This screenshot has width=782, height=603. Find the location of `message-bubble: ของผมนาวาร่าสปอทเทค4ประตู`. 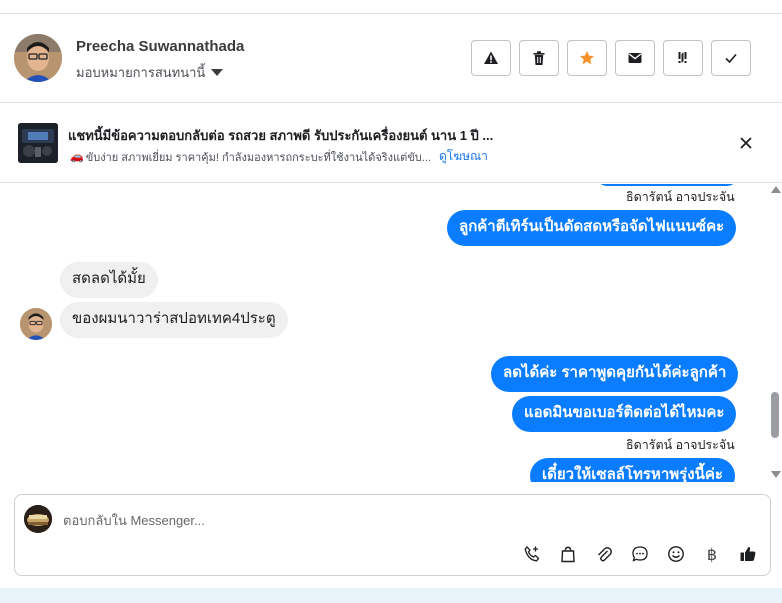

message-bubble: ของผมนาวาร่าสปอทเทค4ประตู is located at coordinates (174, 320).